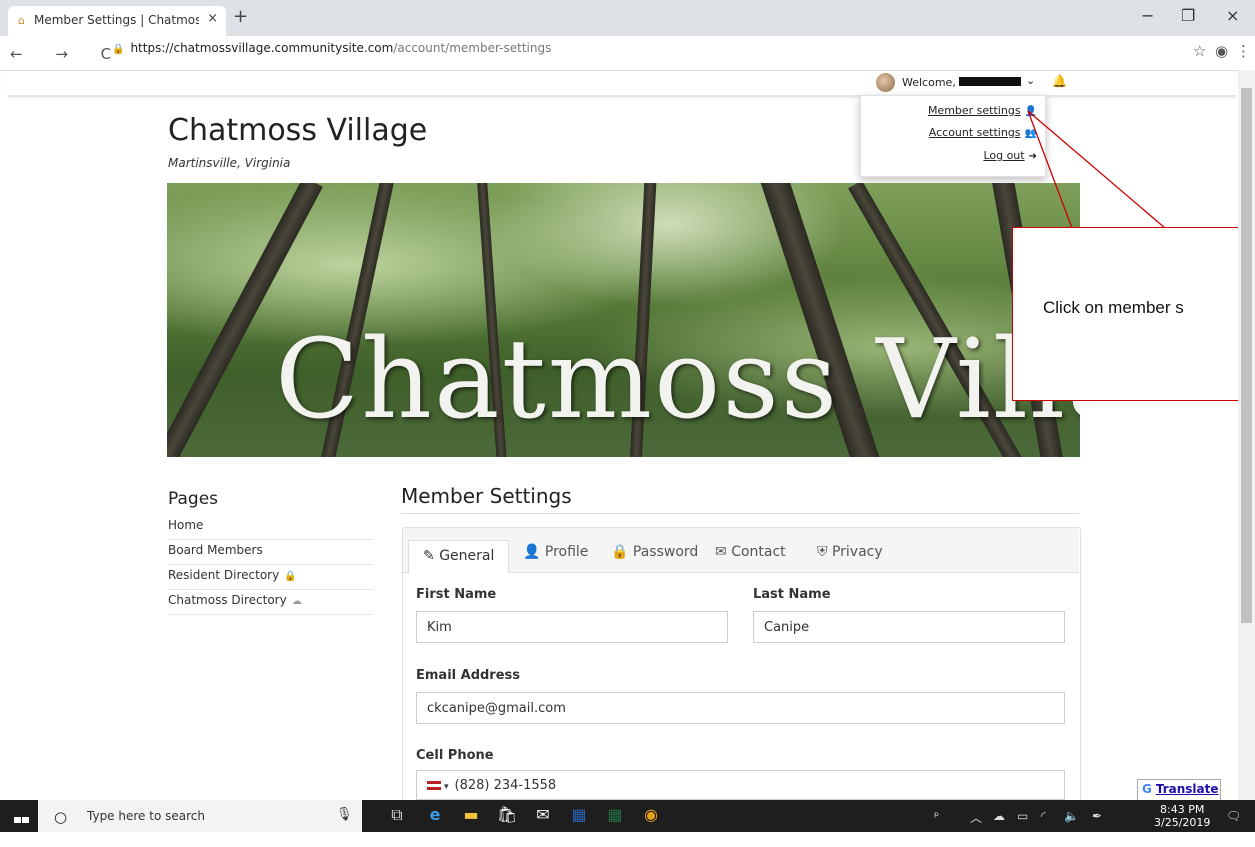 This screenshot has height=847, width=1255. Describe the element at coordinates (1246, 355) in the screenshot. I see `scrollbar-thumb` at that location.